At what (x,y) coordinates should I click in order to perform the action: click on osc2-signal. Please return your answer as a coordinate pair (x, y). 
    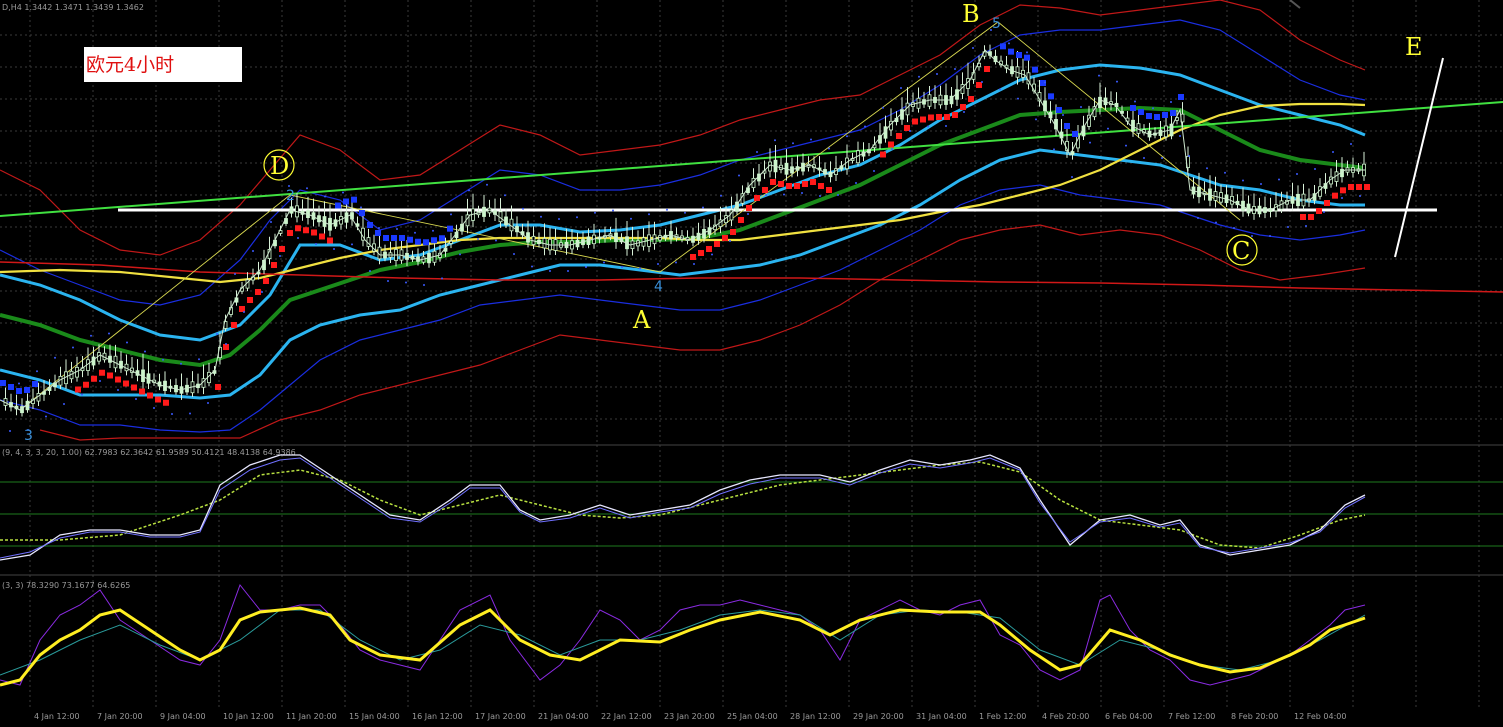
    Looking at the image, I should click on (683, 646).